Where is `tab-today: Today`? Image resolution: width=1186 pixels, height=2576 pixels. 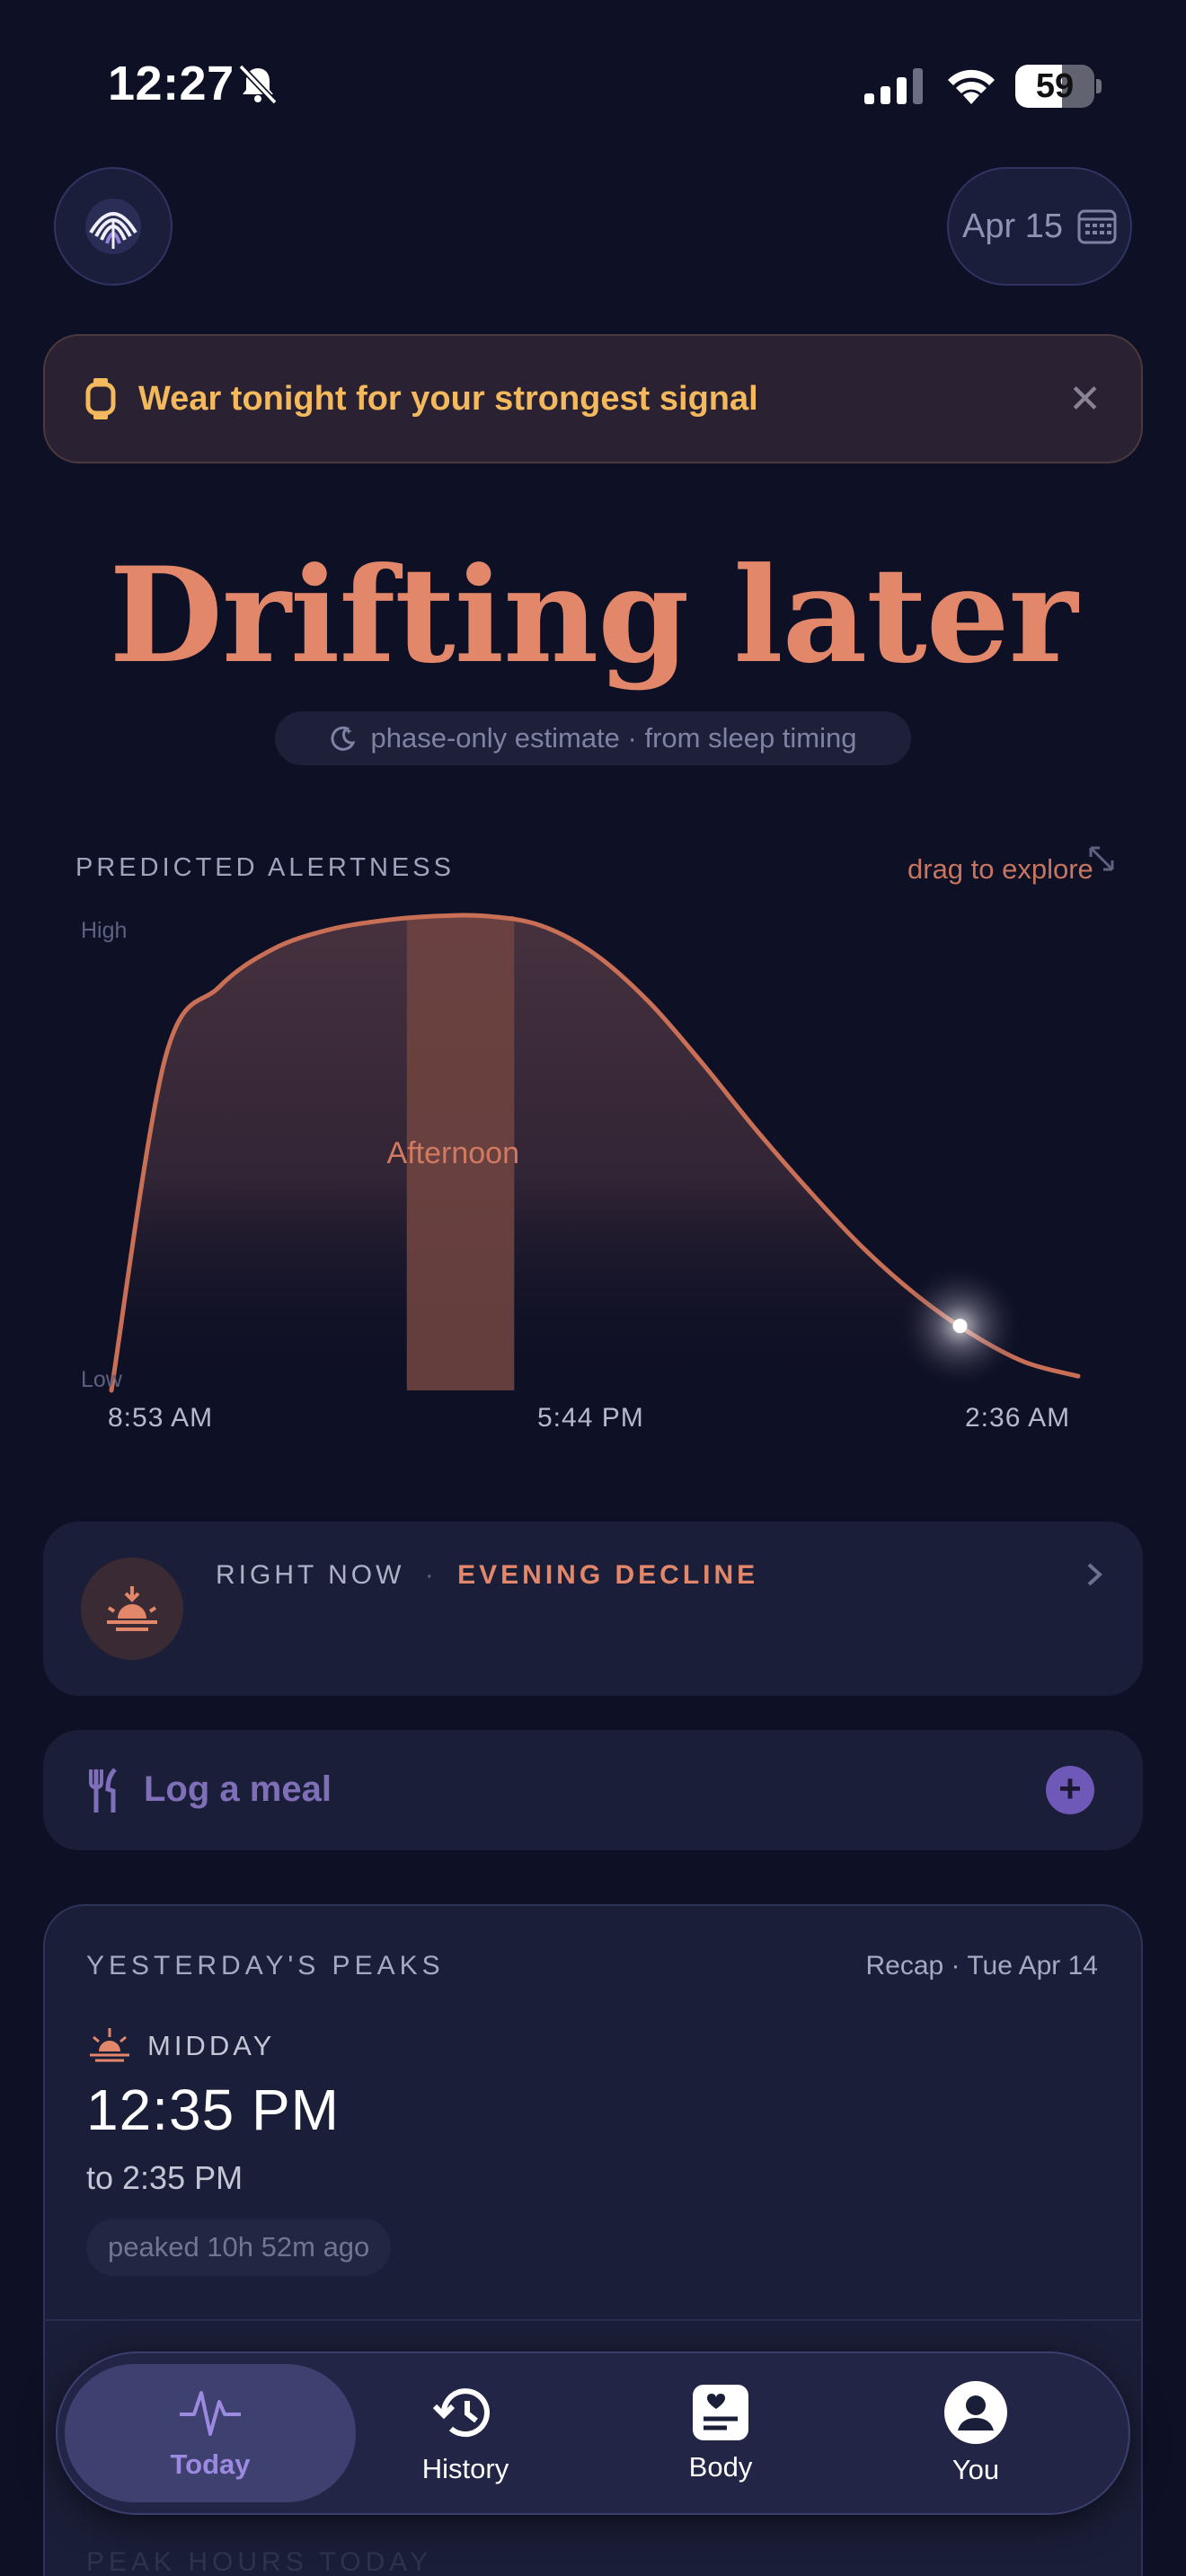
tab-today: Today is located at coordinates (210, 2433).